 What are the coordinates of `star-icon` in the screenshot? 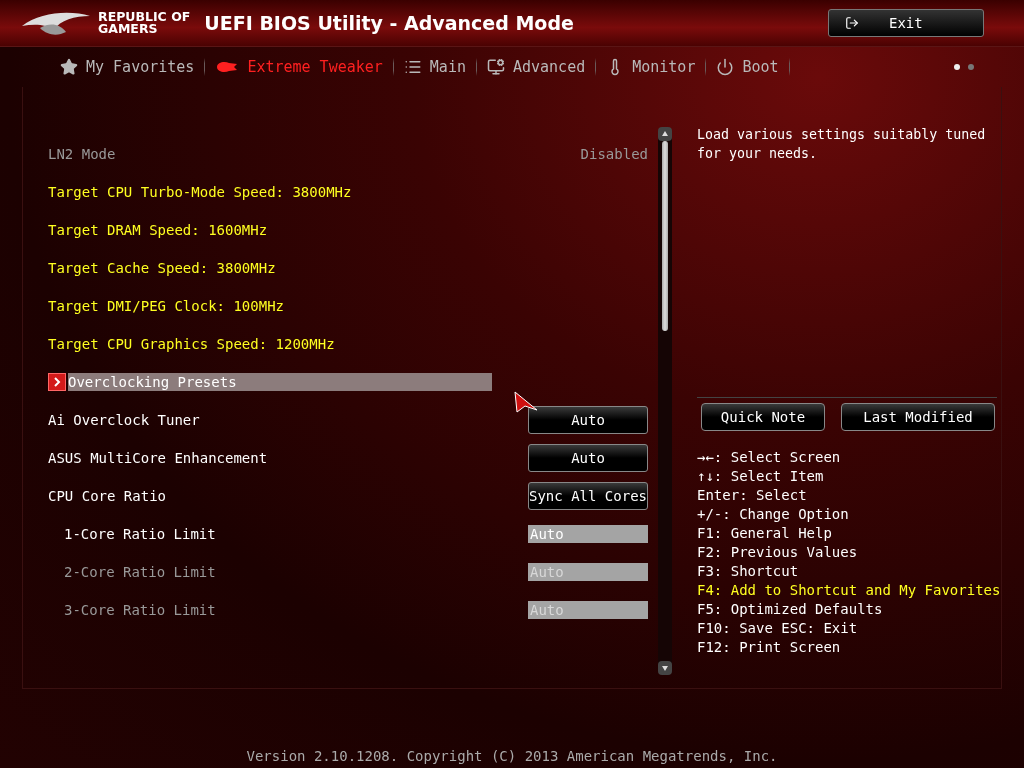 It's located at (69, 67).